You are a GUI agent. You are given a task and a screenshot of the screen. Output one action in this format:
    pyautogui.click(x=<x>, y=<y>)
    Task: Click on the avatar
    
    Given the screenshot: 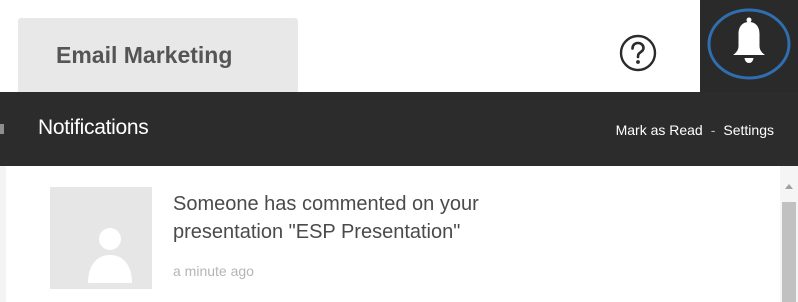 What is the action you would take?
    pyautogui.click(x=101, y=238)
    